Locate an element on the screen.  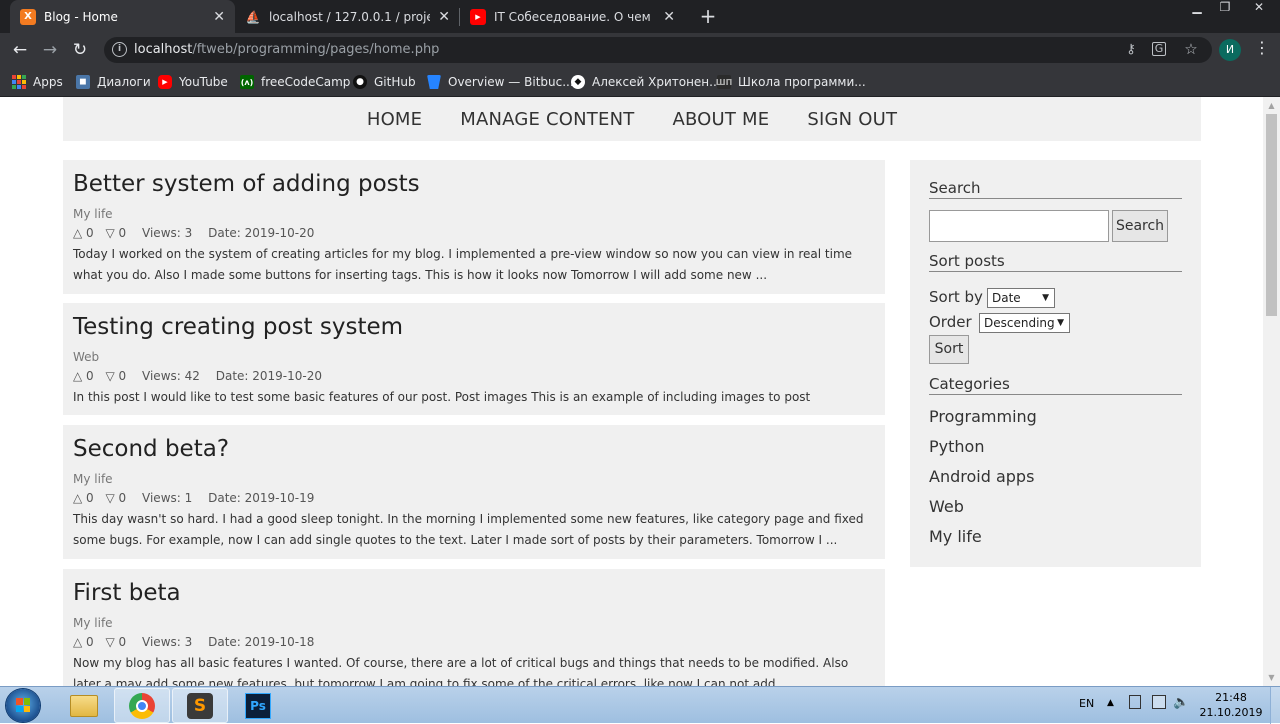
apps-grid-icon is located at coordinates (19, 82).